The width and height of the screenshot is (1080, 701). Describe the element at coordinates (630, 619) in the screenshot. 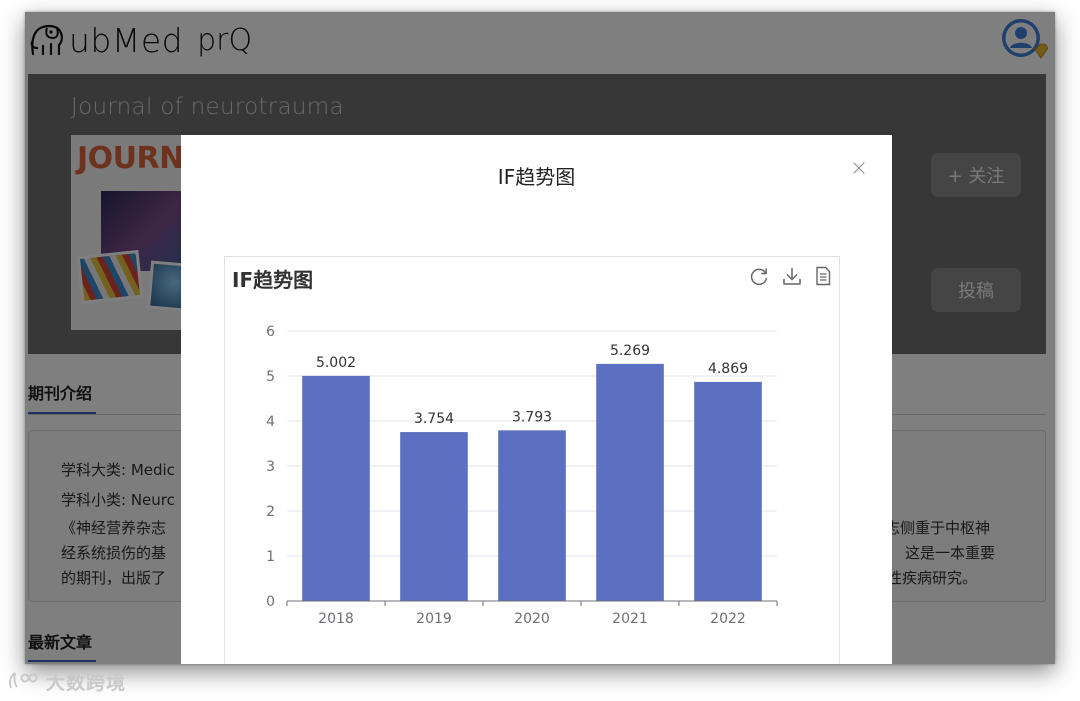

I see `x-tick-label: 2021` at that location.